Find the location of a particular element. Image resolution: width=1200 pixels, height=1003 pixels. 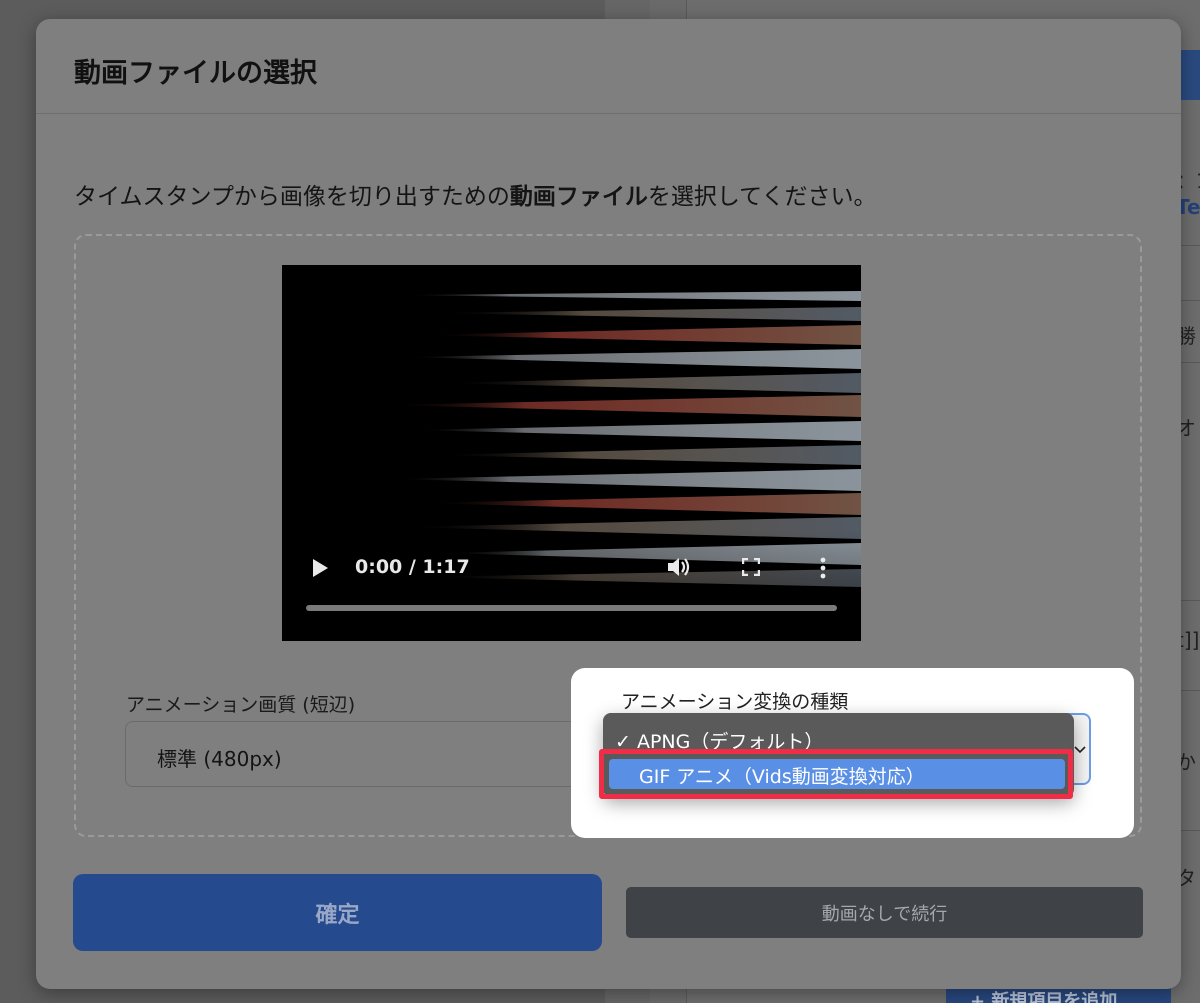

chevron-down-icon is located at coordinates (1080, 750).